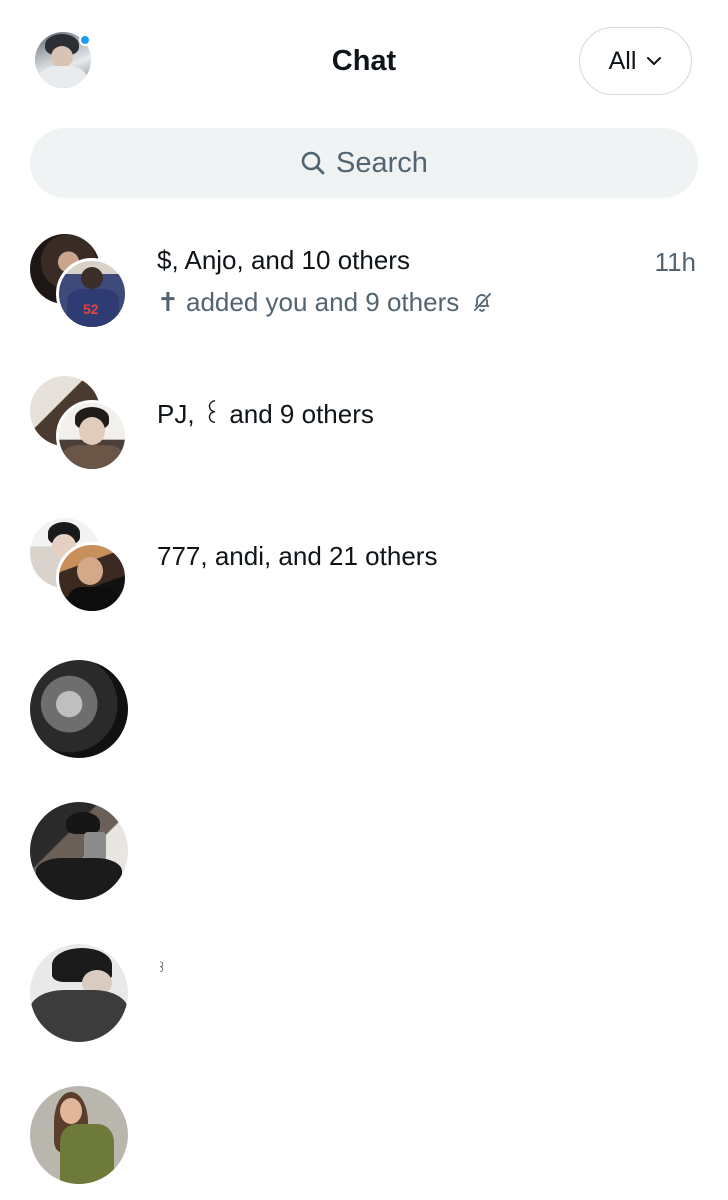 Image resolution: width=728 pixels, height=1200 pixels. What do you see at coordinates (92, 294) in the screenshot?
I see `group-avatar-front: 52` at bounding box center [92, 294].